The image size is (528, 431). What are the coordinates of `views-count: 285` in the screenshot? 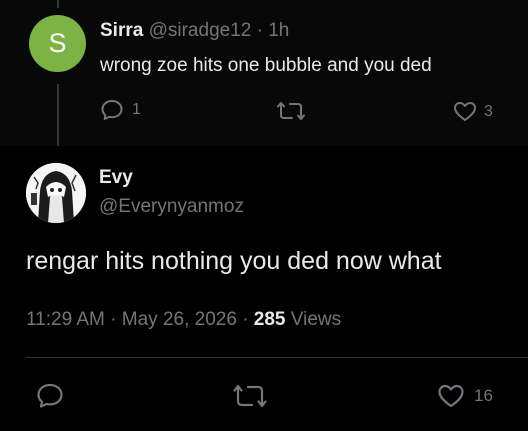 It's located at (269, 319).